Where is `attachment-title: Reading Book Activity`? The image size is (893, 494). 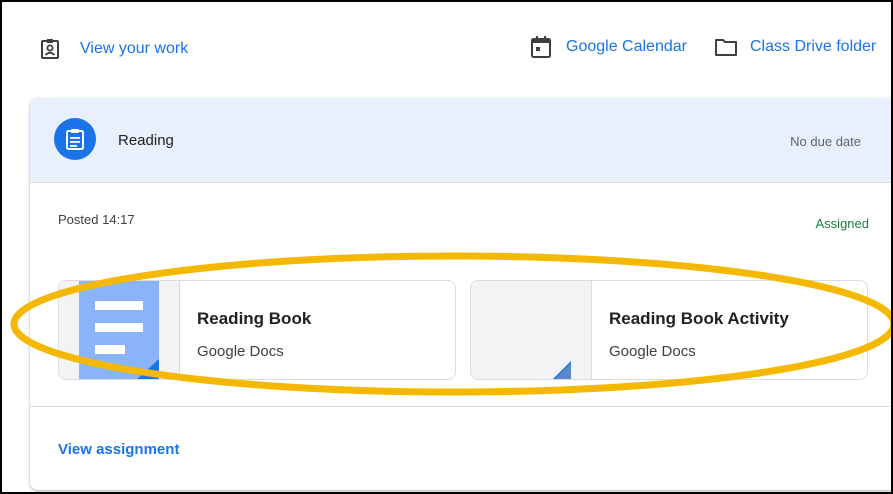
attachment-title: Reading Book Activity is located at coordinates (699, 318).